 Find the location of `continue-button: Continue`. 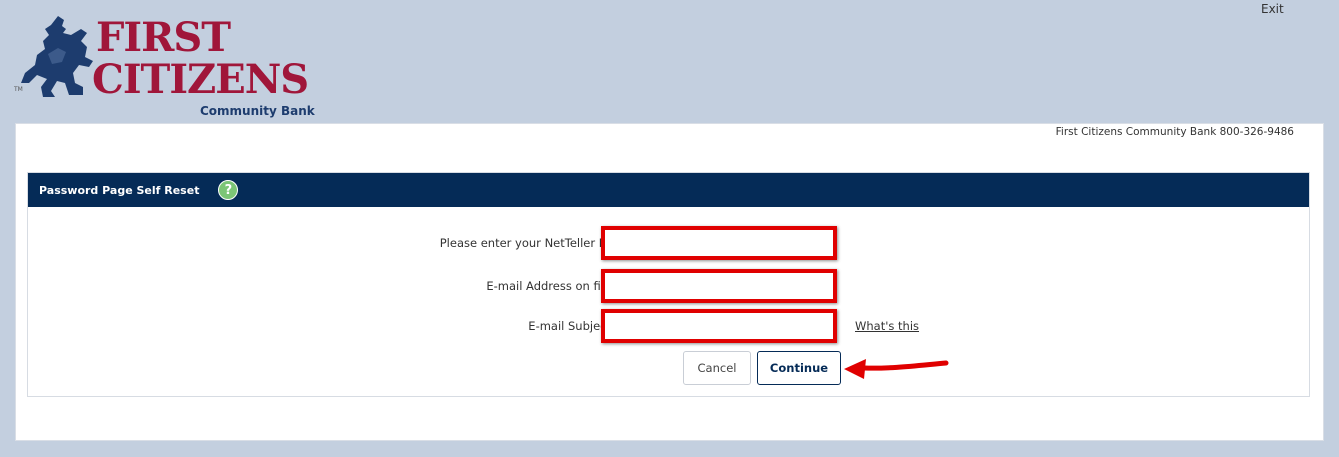

continue-button: Continue is located at coordinates (799, 368).